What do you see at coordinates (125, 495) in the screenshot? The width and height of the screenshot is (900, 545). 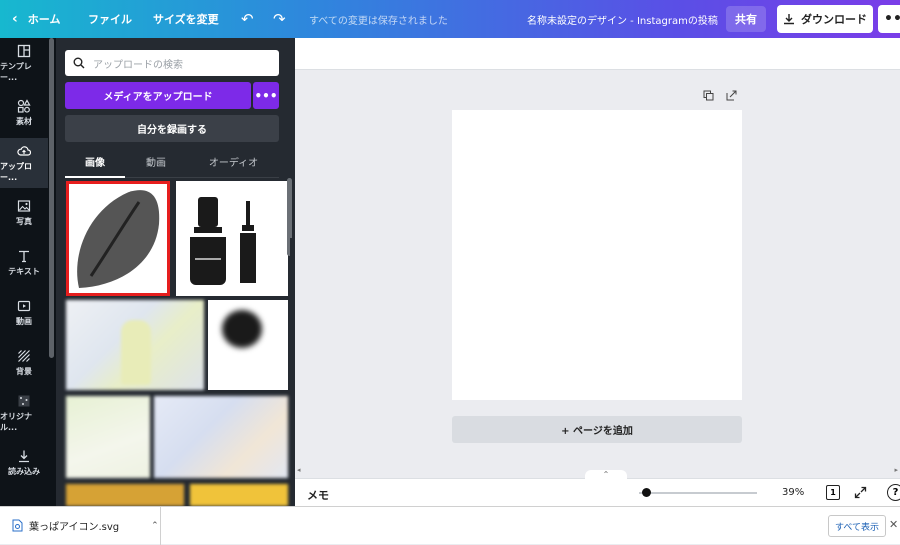 I see `upload-thumbnail-yellow` at bounding box center [125, 495].